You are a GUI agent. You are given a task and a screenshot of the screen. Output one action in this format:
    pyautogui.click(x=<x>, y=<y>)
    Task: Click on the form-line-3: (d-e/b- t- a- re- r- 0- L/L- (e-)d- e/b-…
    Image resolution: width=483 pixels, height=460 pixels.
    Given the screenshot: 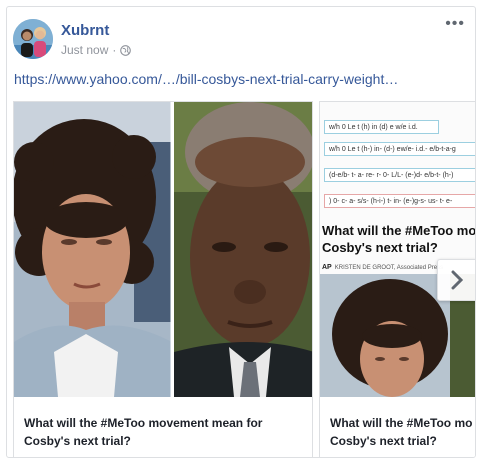 What is the action you would take?
    pyautogui.click(x=399, y=175)
    